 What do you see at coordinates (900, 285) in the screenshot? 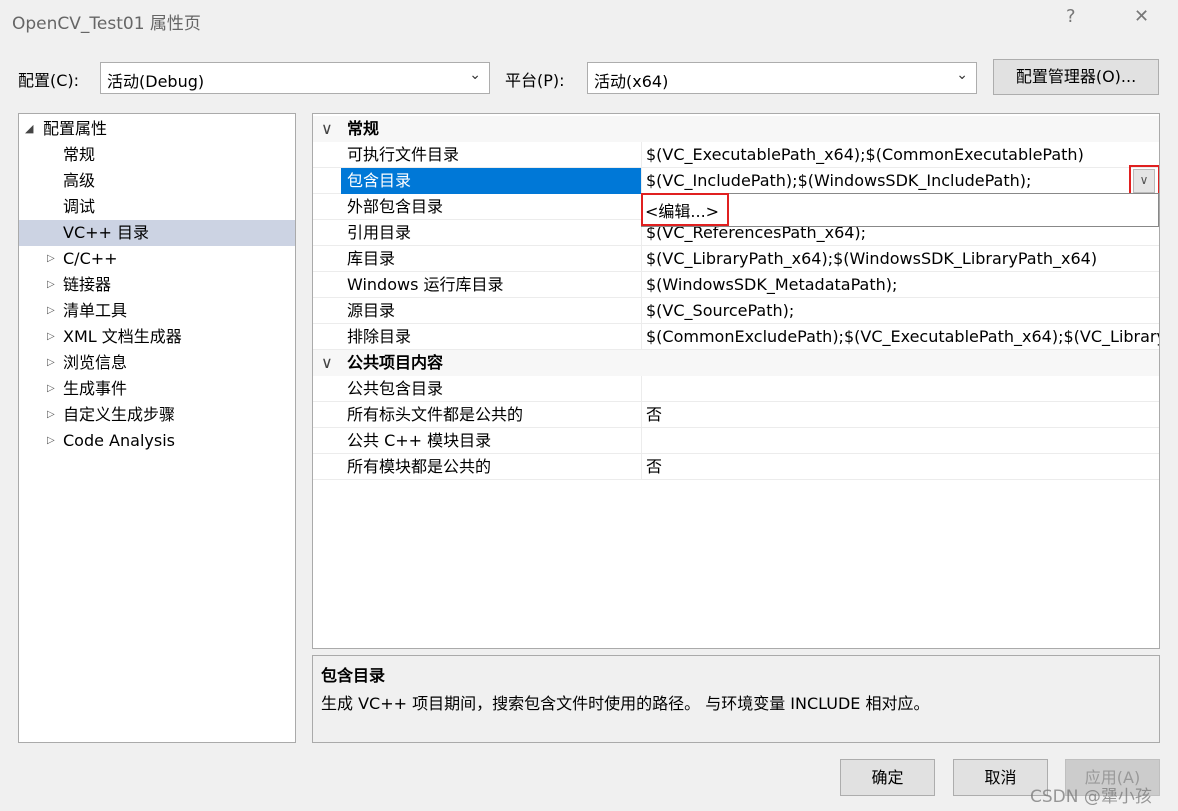
I see `property-value: $(WindowsSDK_MetadataPath);` at bounding box center [900, 285].